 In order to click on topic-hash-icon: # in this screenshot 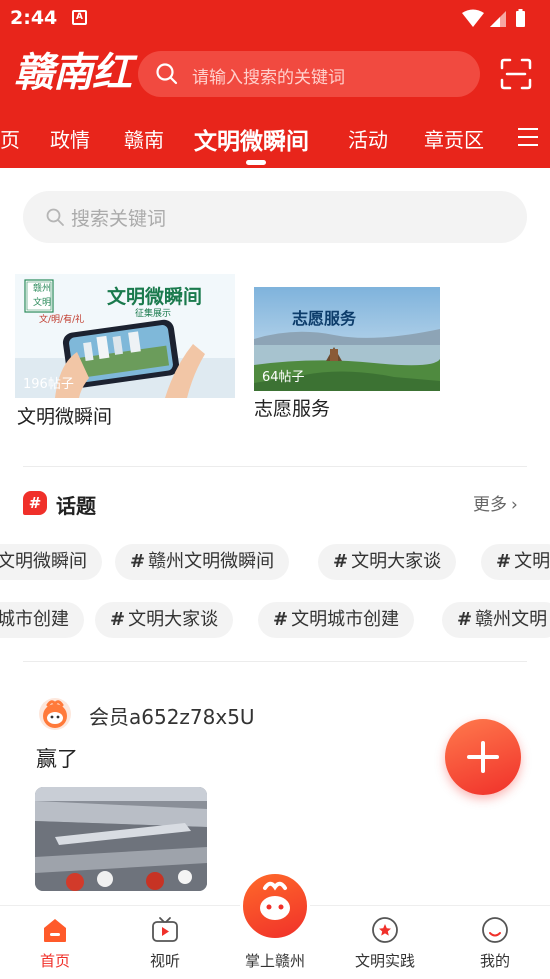, I will do `click(35, 503)`.